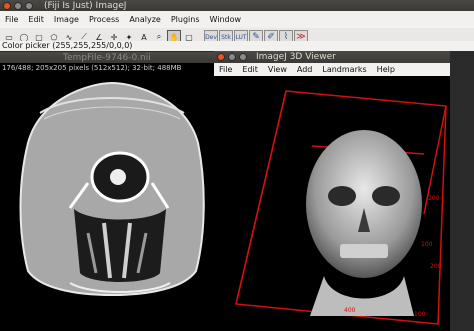  What do you see at coordinates (85, 5) in the screenshot?
I see `window-title: (Fiji Is Just) ImageJ` at bounding box center [85, 5].